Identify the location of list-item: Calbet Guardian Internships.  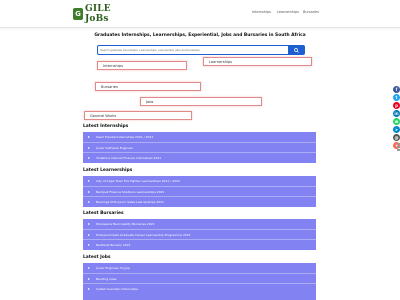
(199, 288).